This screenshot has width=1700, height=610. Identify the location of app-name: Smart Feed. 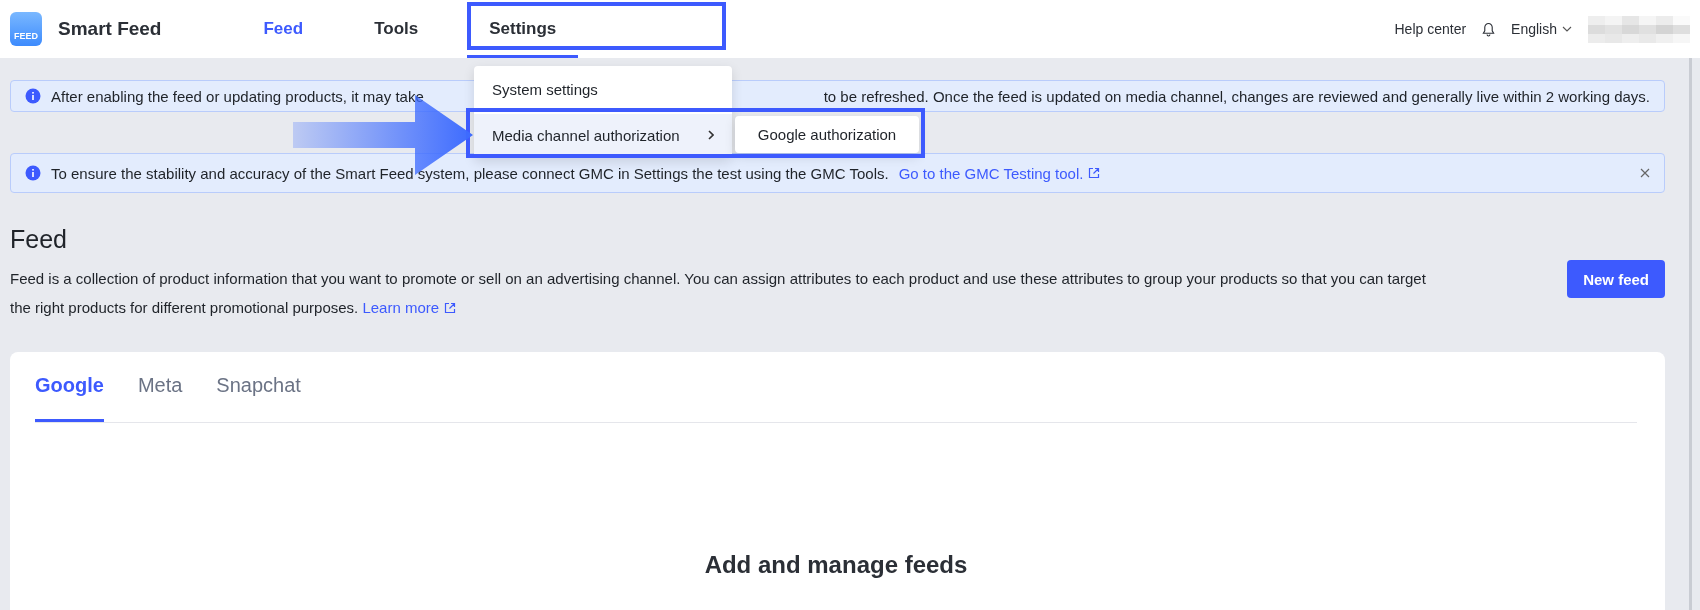
(110, 29).